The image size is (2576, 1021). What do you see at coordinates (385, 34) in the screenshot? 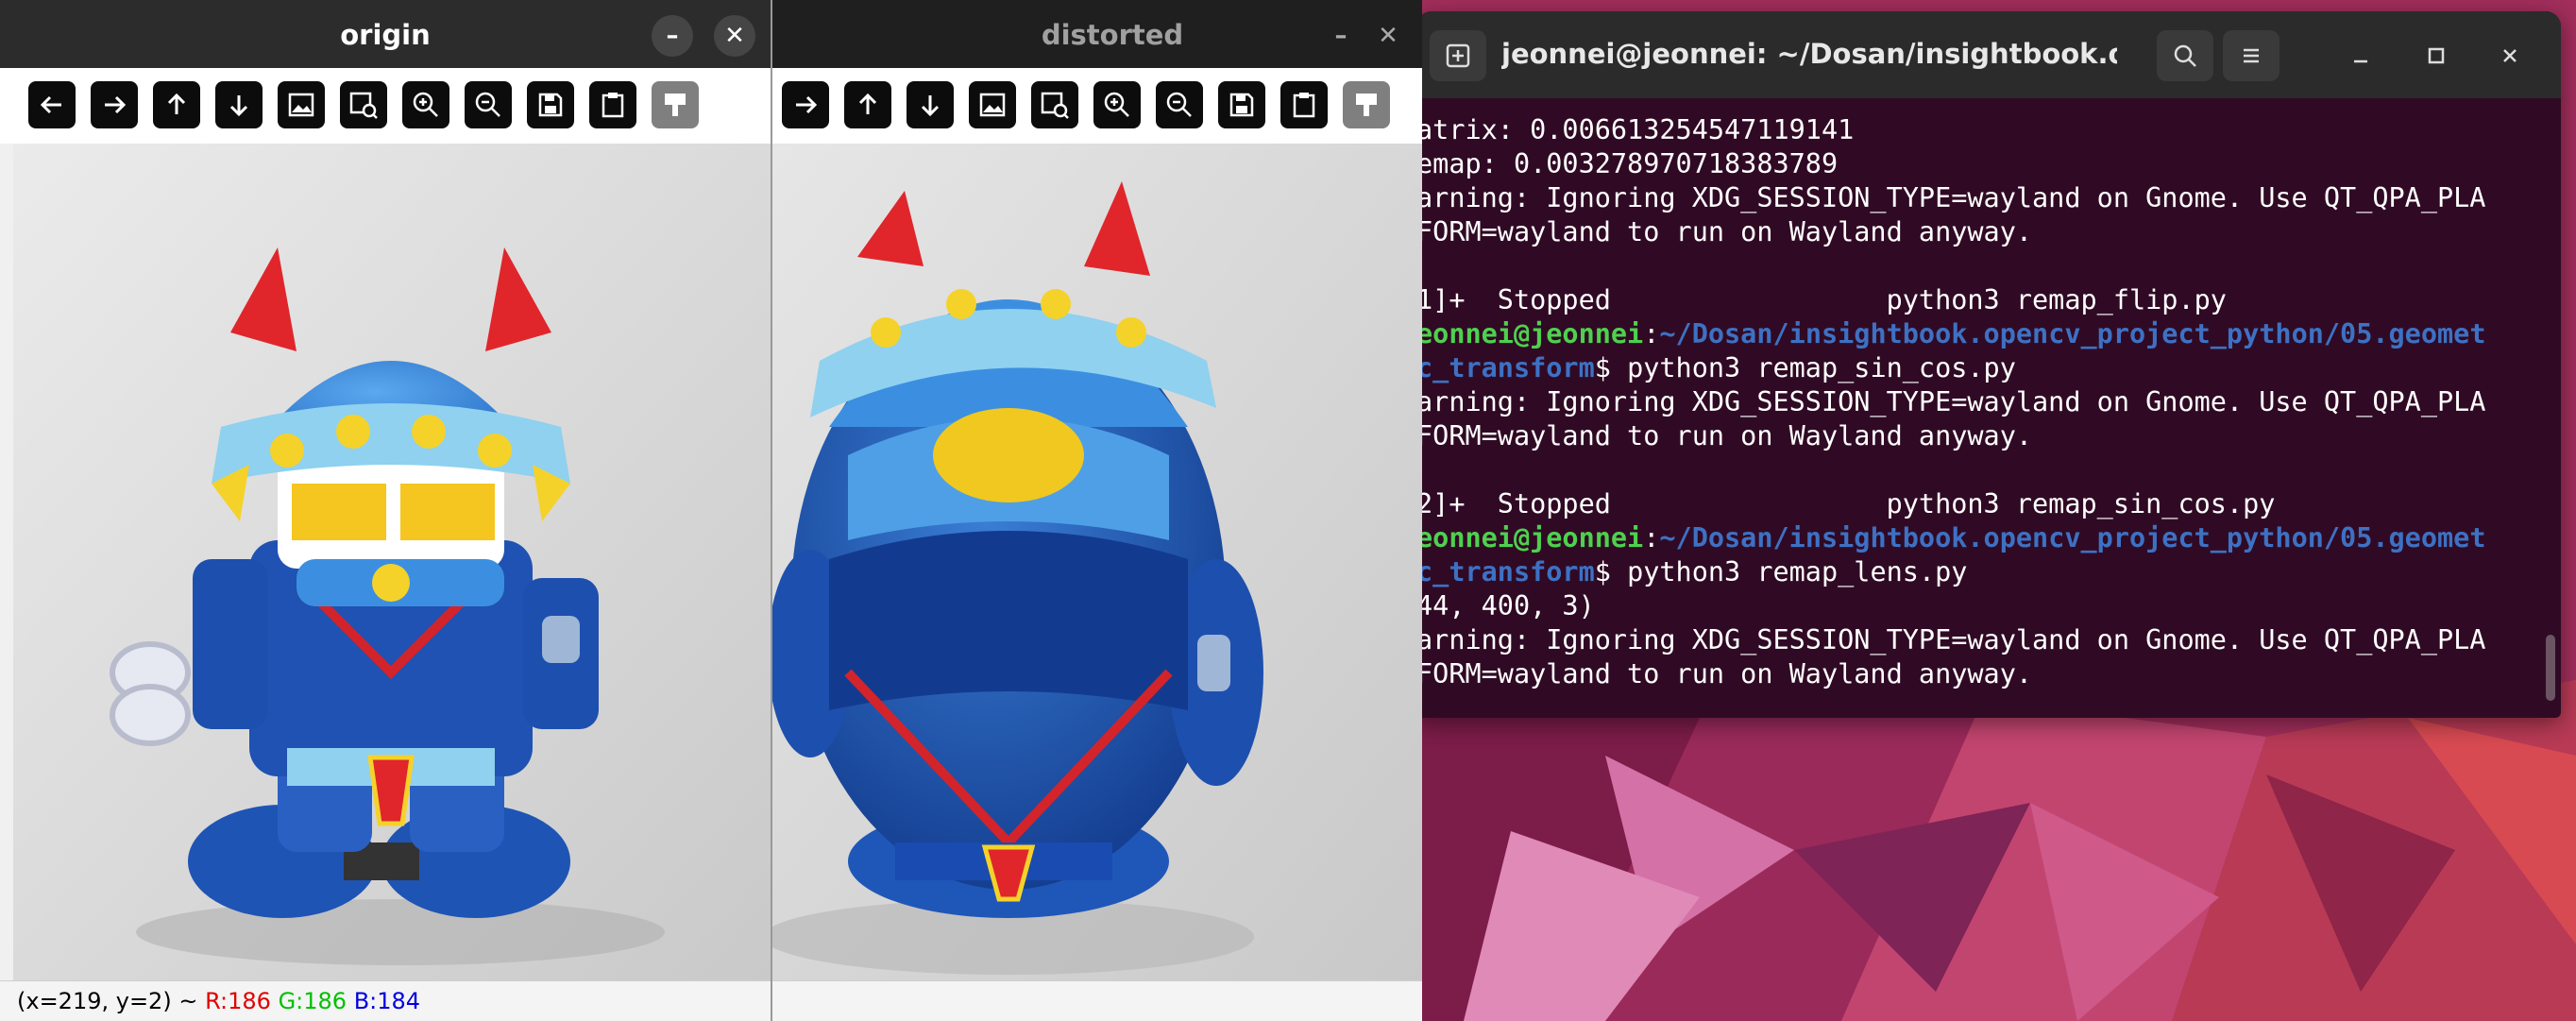
I see `origin-titlebar: origin – ✕` at bounding box center [385, 34].